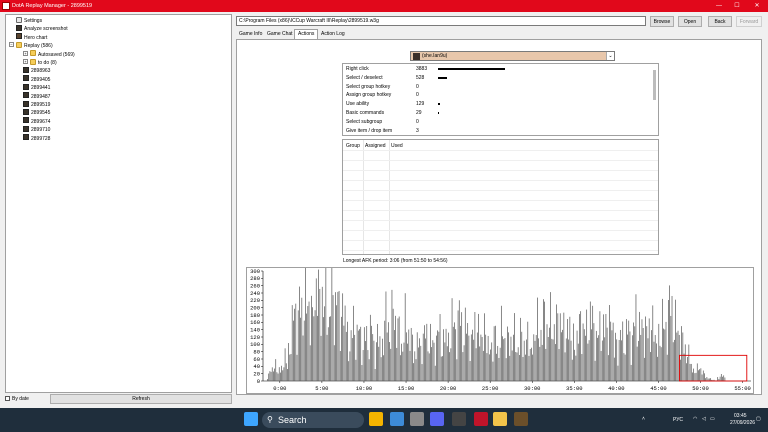 Image resolution: width=768 pixels, height=432 pixels. Describe the element at coordinates (364, 77) in the screenshot. I see `action-label: Select / deselect` at that location.